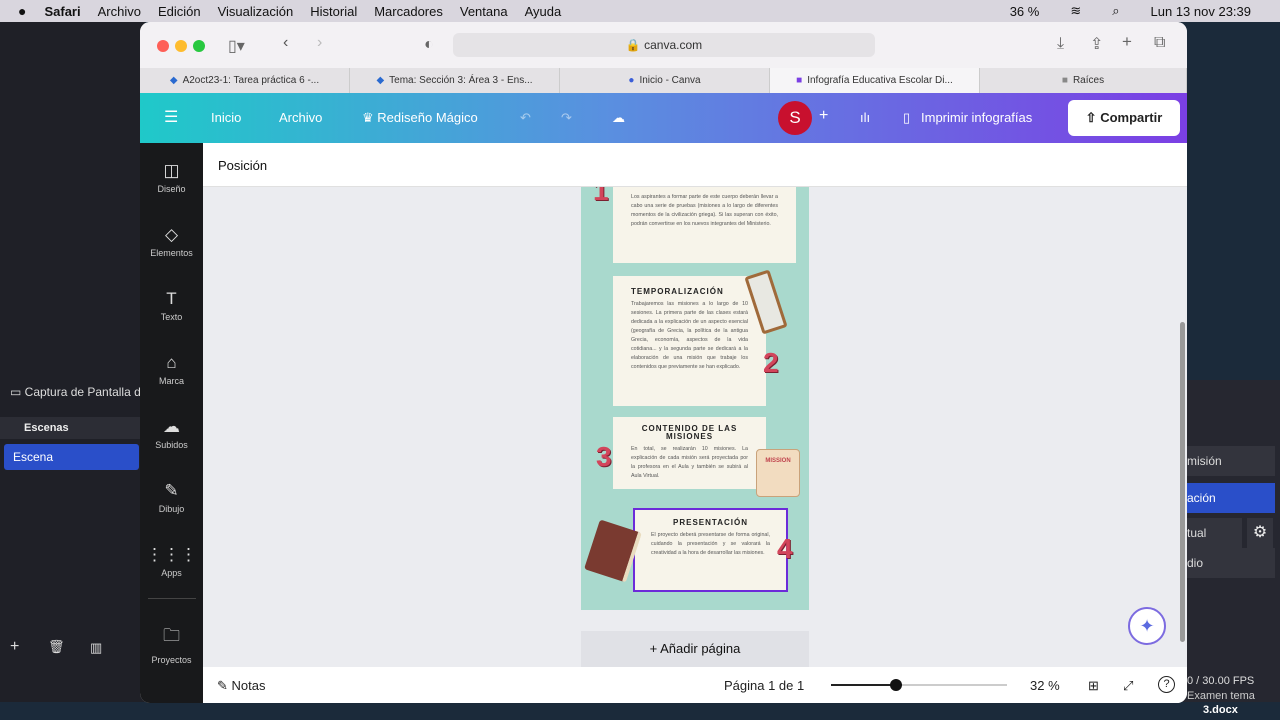  Describe the element at coordinates (56, 647) in the screenshot. I see `trash-icon: 🗑` at that location.